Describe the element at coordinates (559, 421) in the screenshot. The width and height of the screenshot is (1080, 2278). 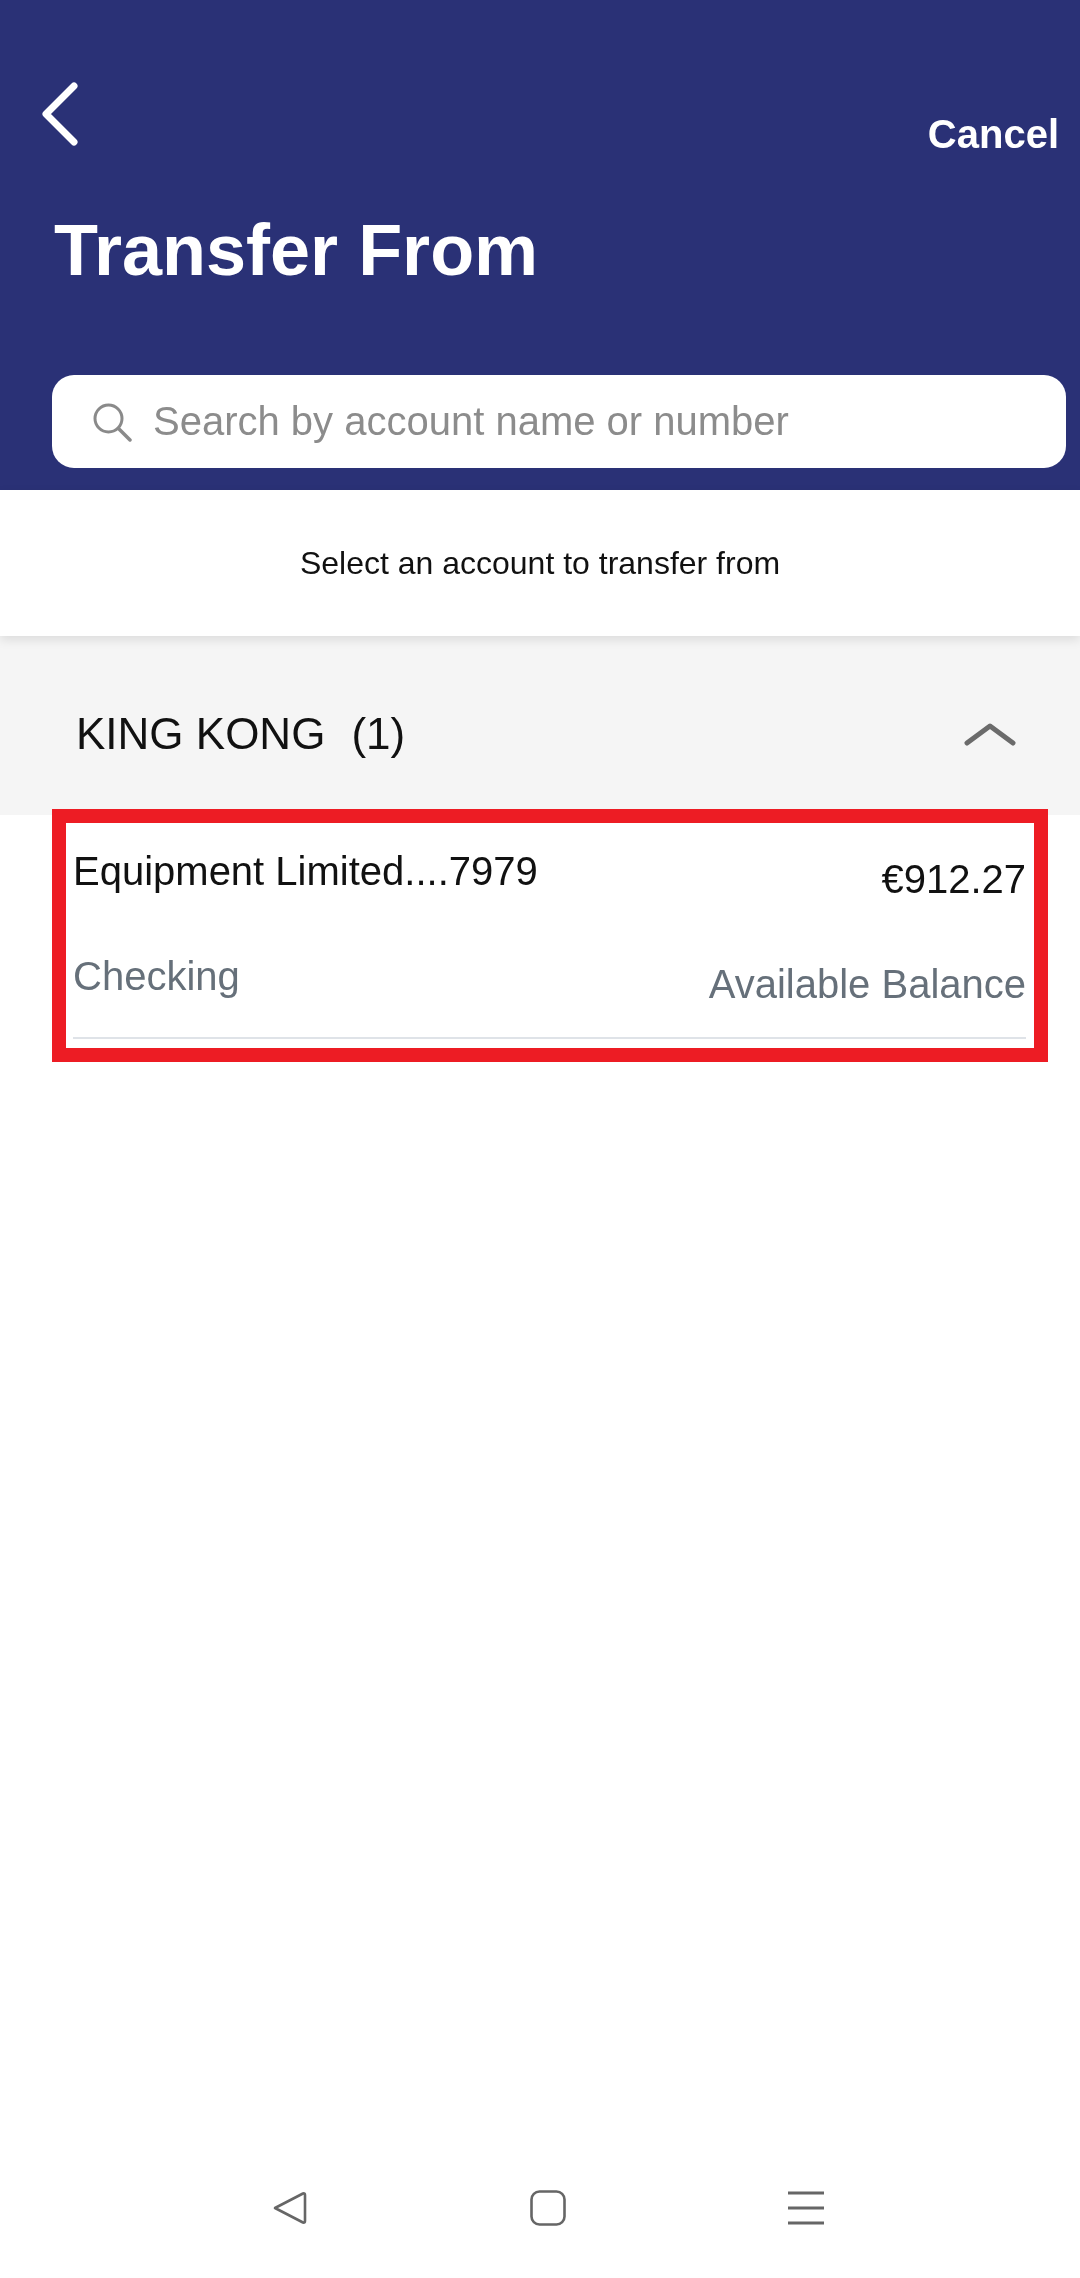
I see `search-field: Search by account name or number` at that location.